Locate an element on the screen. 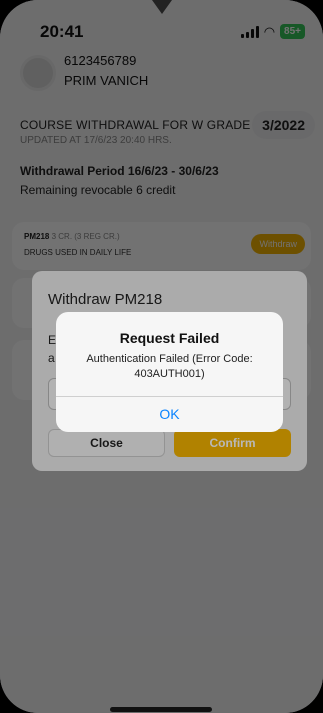 The image size is (323, 713). home-indicator is located at coordinates (161, 709).